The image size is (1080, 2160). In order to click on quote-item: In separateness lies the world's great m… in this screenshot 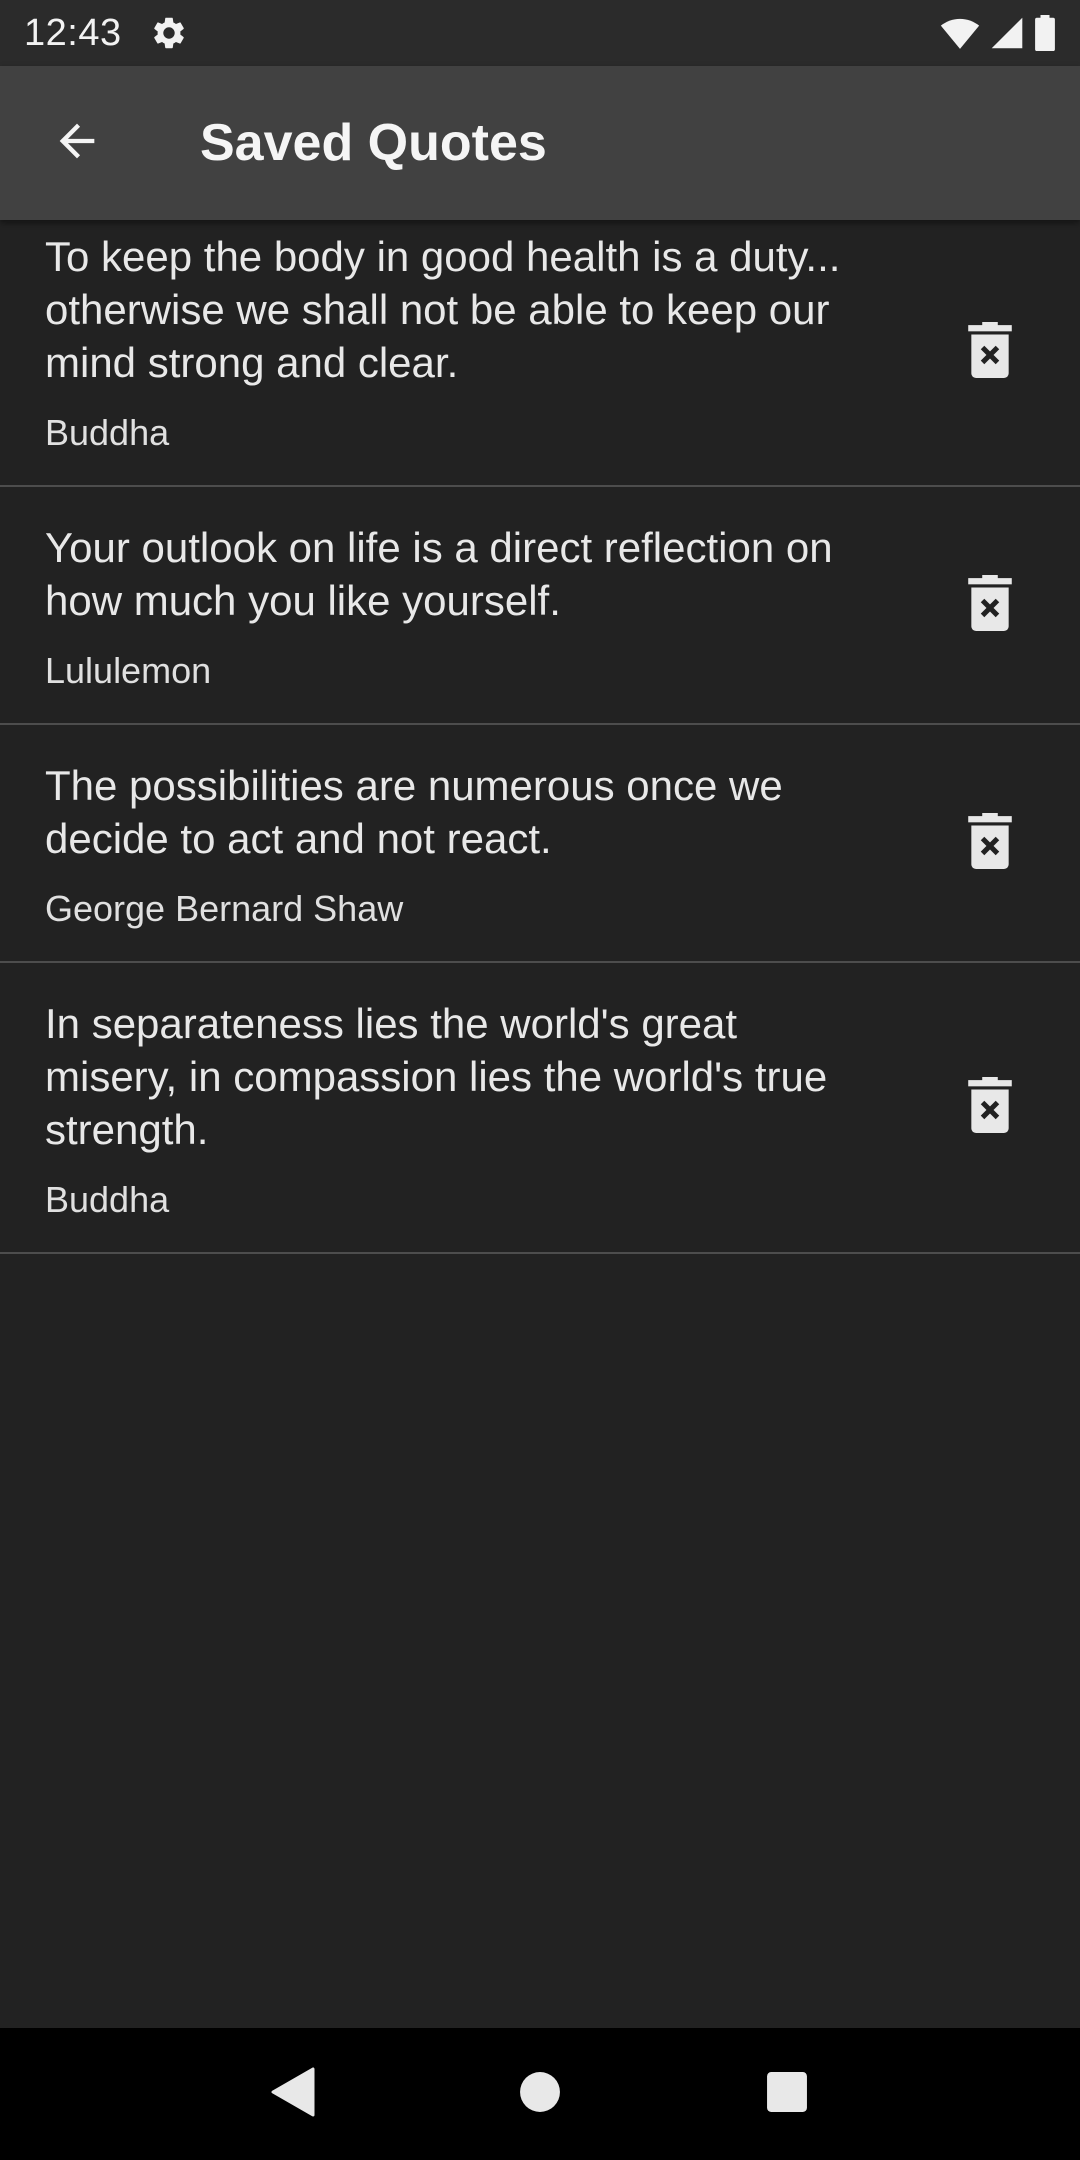, I will do `click(540, 1108)`.